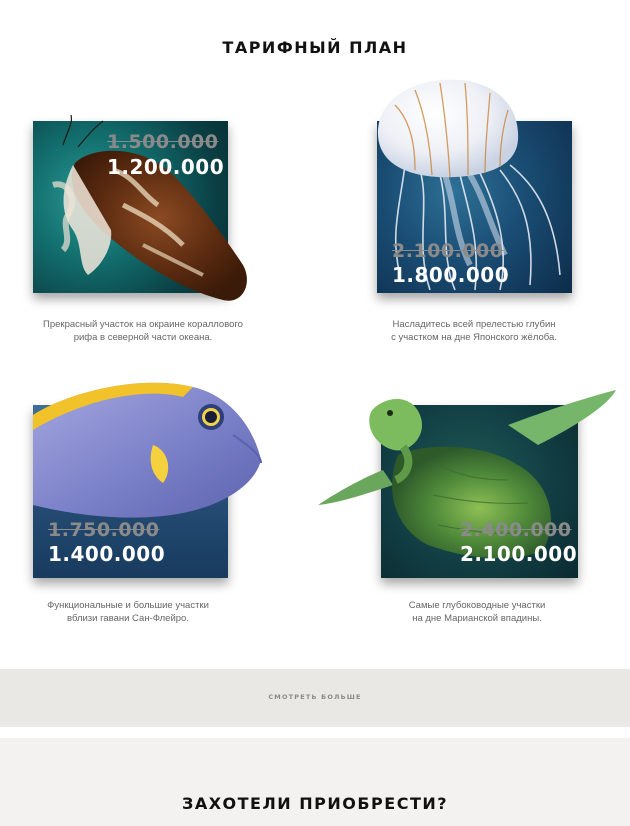 This screenshot has height=826, width=630. Describe the element at coordinates (469, 185) in the screenshot. I see `jellyfish-illustration` at that location.